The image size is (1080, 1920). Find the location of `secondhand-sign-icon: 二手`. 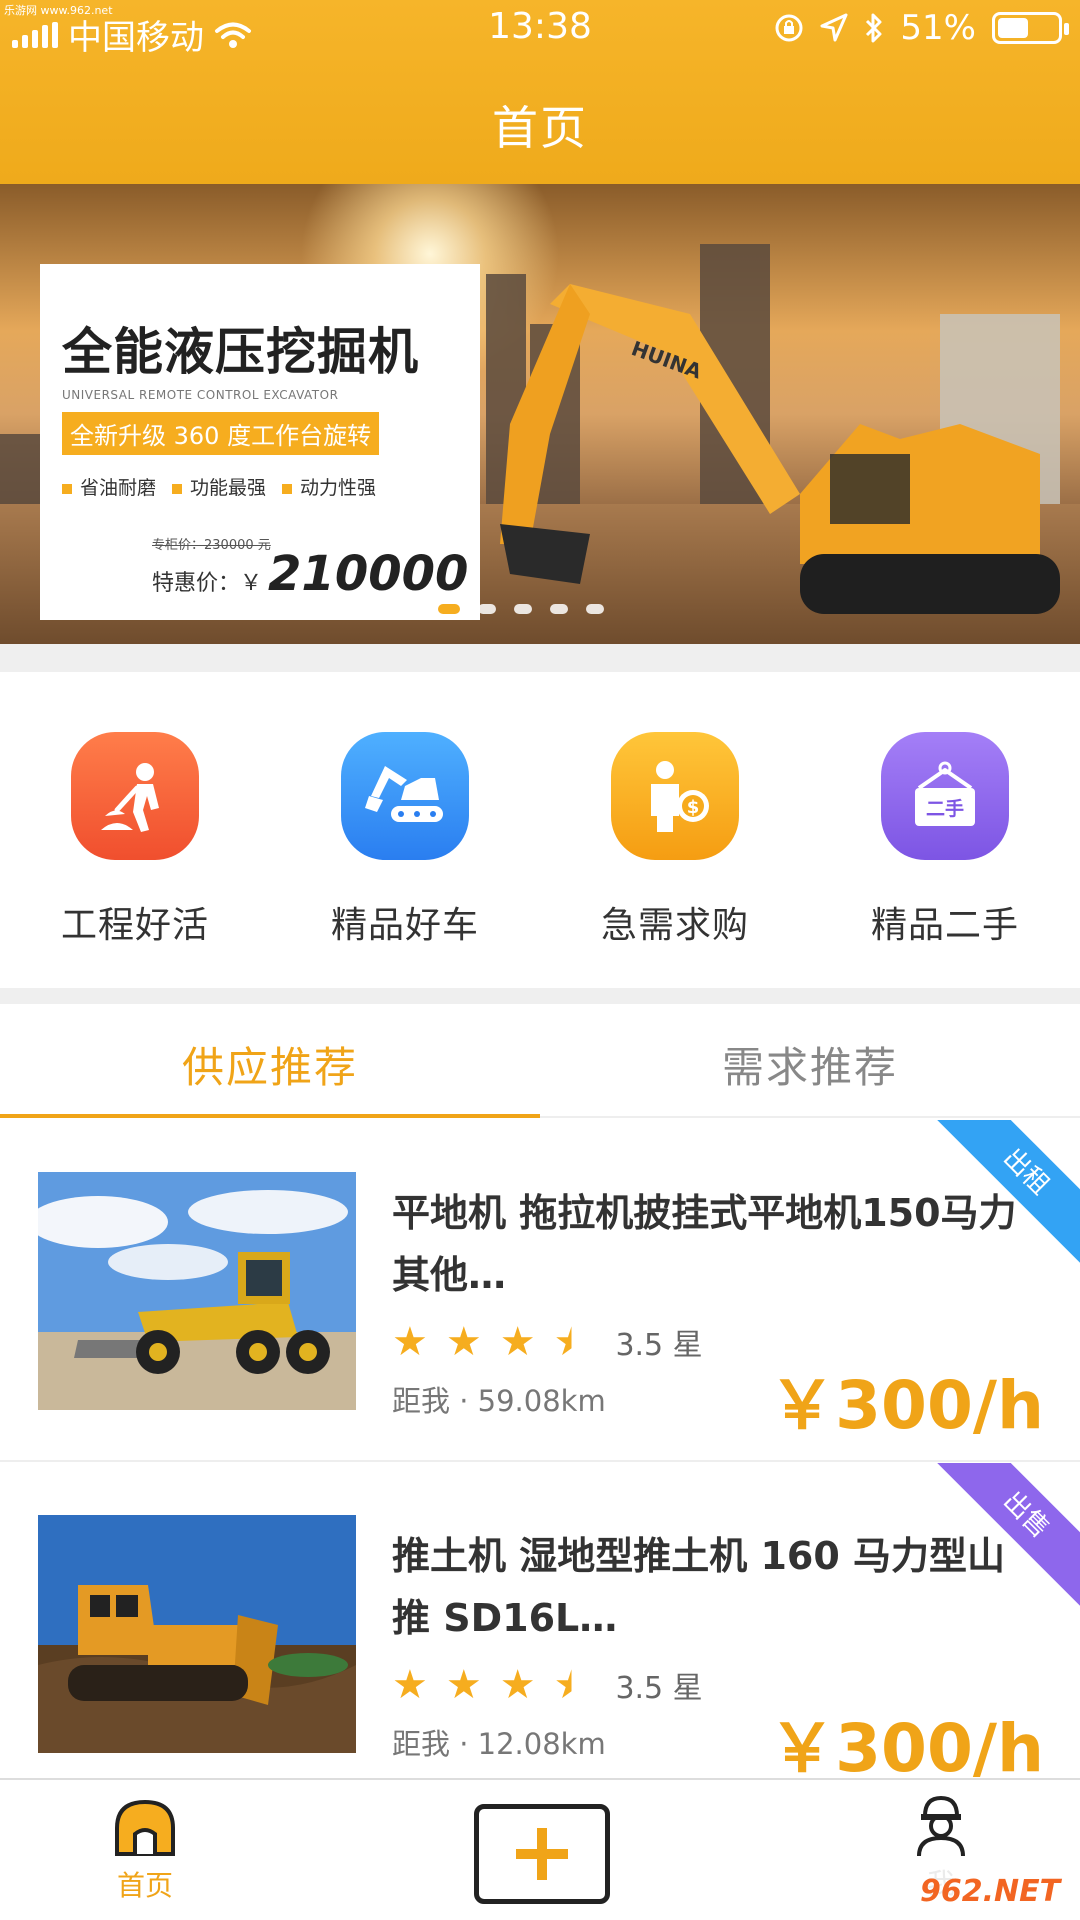

secondhand-sign-icon: 二手 is located at coordinates (945, 796).